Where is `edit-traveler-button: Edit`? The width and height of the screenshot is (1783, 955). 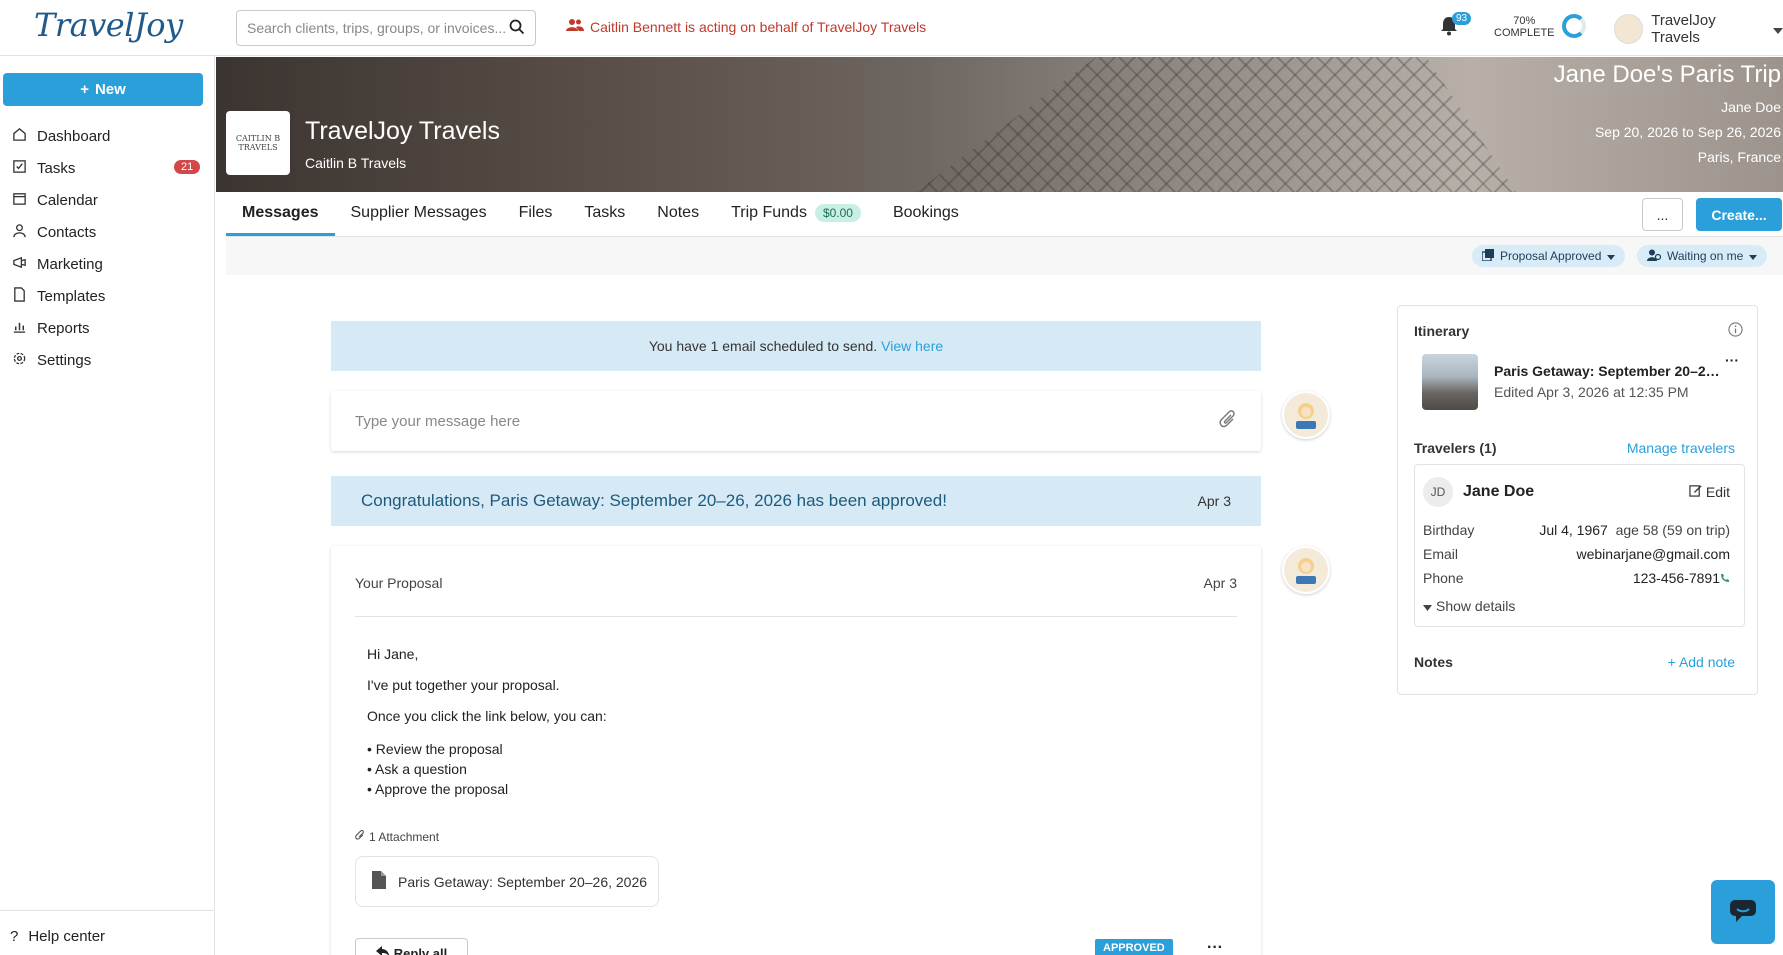 edit-traveler-button: Edit is located at coordinates (1709, 492).